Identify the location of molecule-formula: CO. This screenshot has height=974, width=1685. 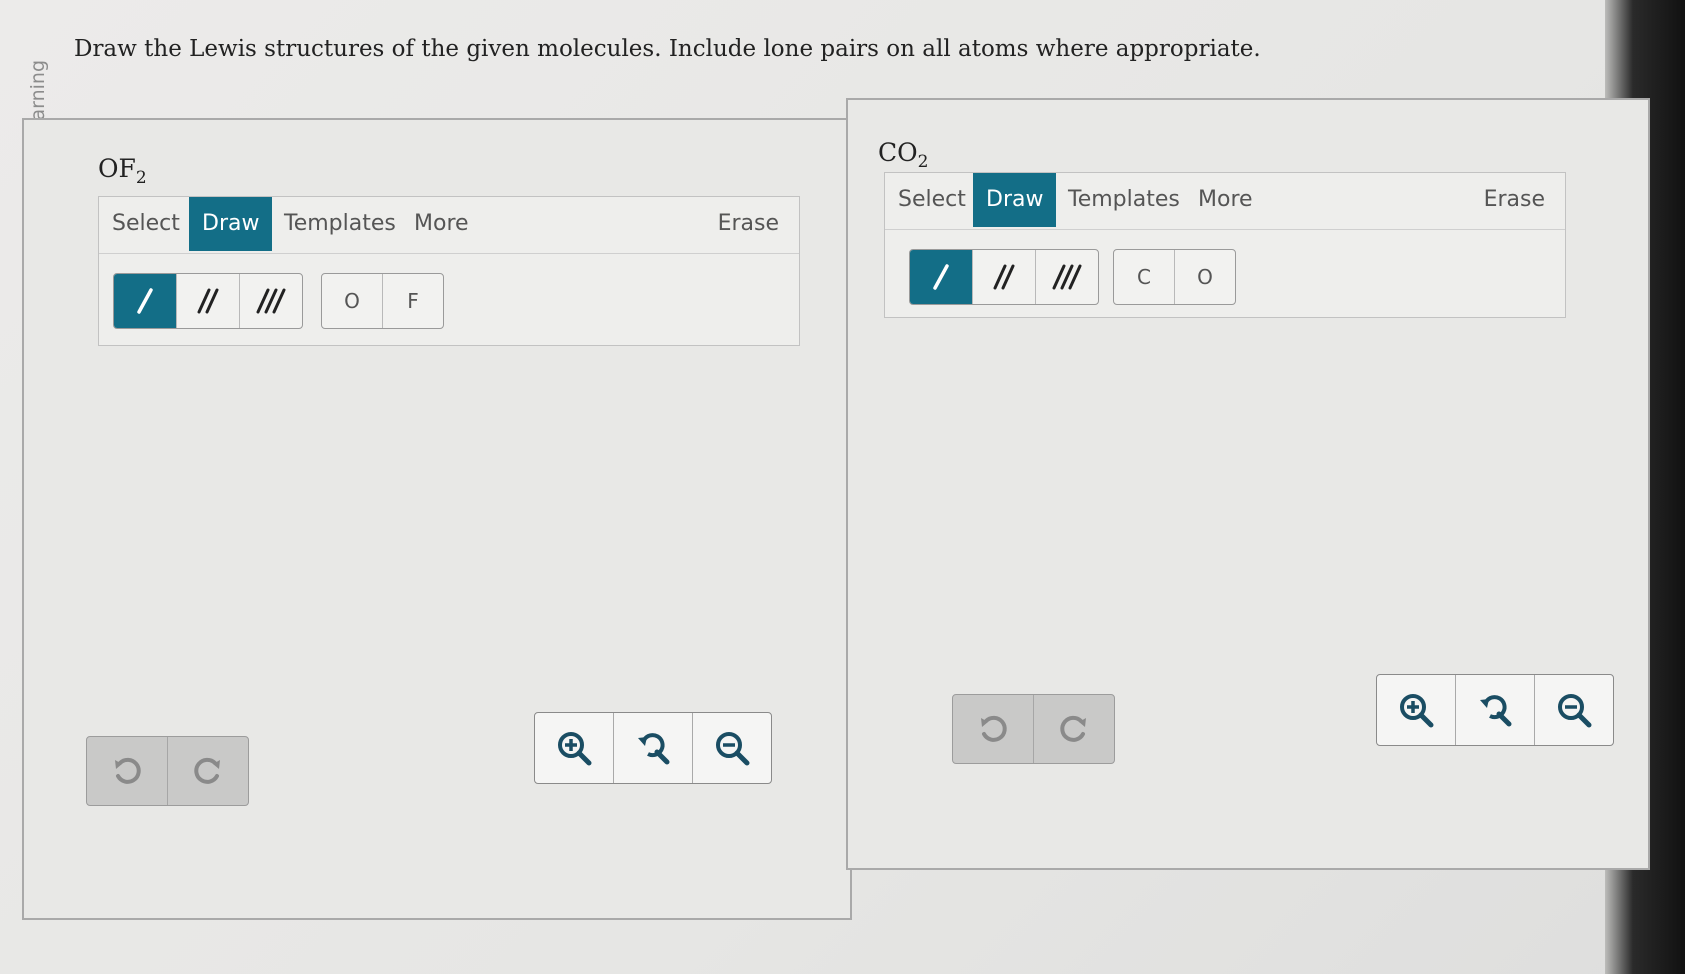
(898, 152).